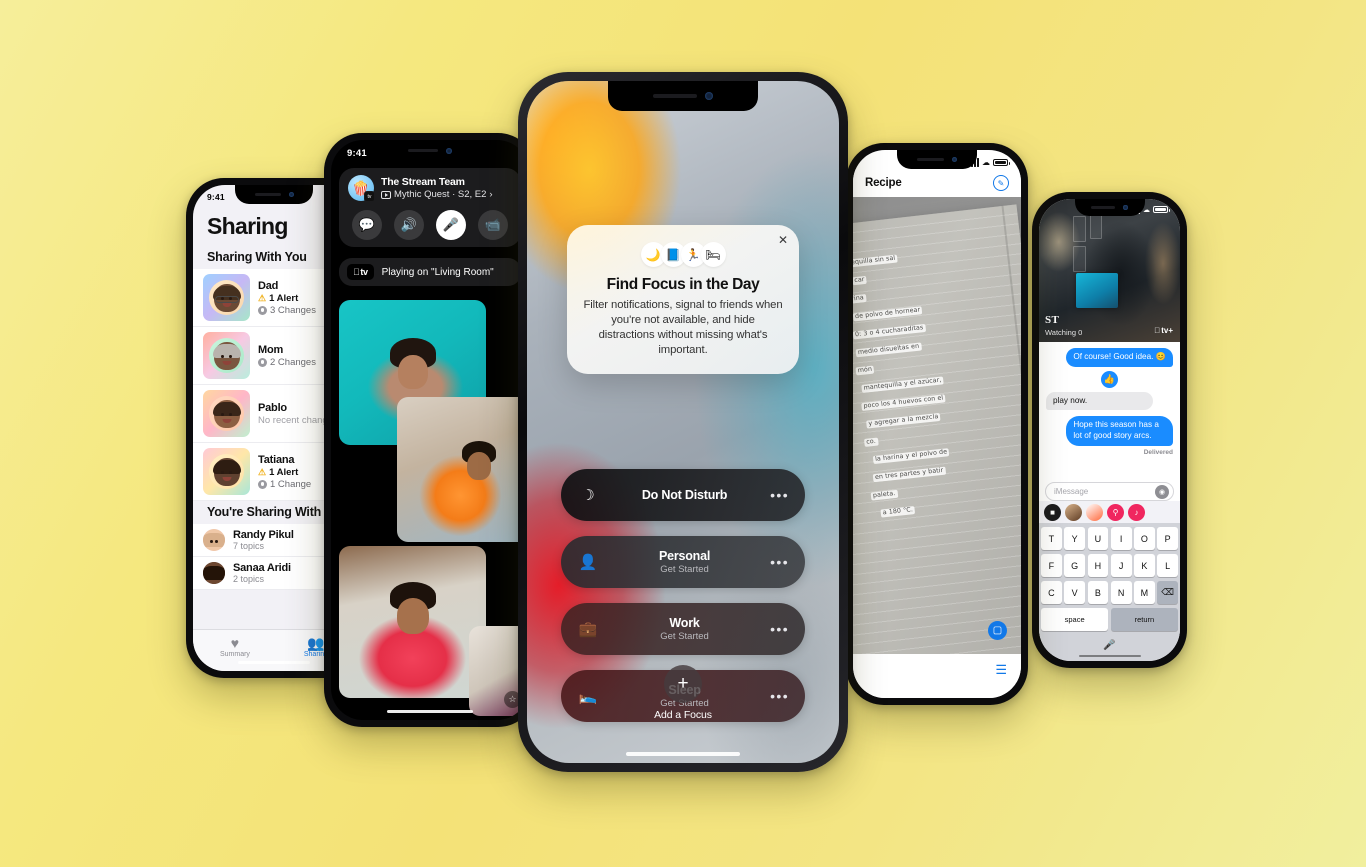 The width and height of the screenshot is (1366, 867). I want to click on key-v: V, so click(1074, 592).